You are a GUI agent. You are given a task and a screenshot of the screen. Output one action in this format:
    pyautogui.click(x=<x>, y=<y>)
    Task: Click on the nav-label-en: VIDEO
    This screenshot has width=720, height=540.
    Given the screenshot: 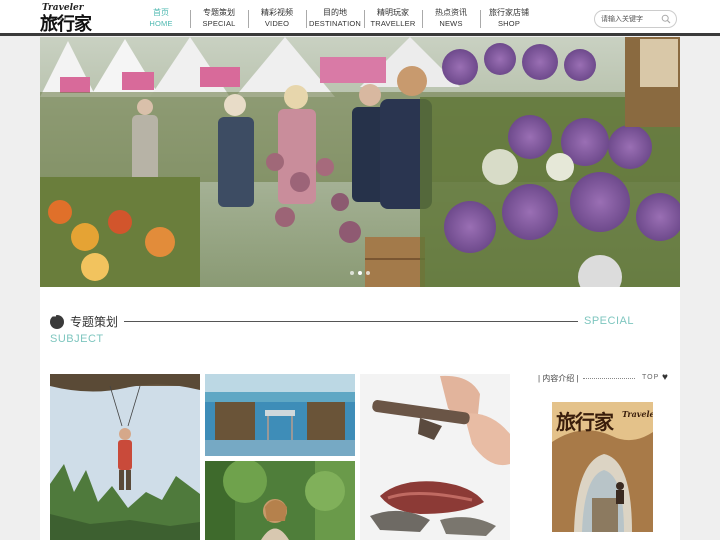 What is the action you would take?
    pyautogui.click(x=277, y=23)
    